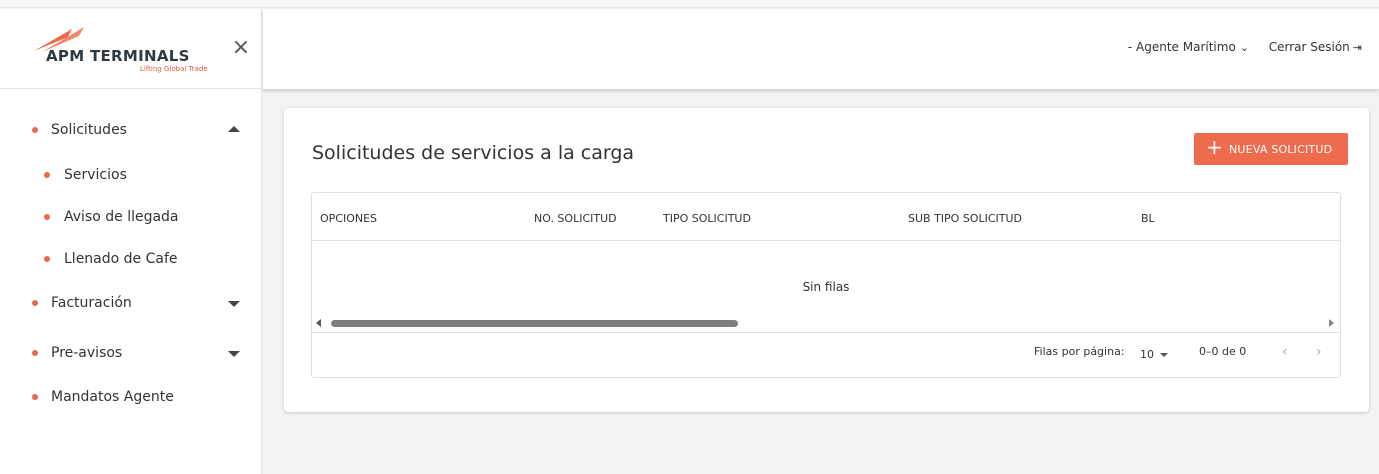 The height and width of the screenshot is (474, 1379). Describe the element at coordinates (1244, 47) in the screenshot. I see `chevron-down-icon: ⌄` at that location.